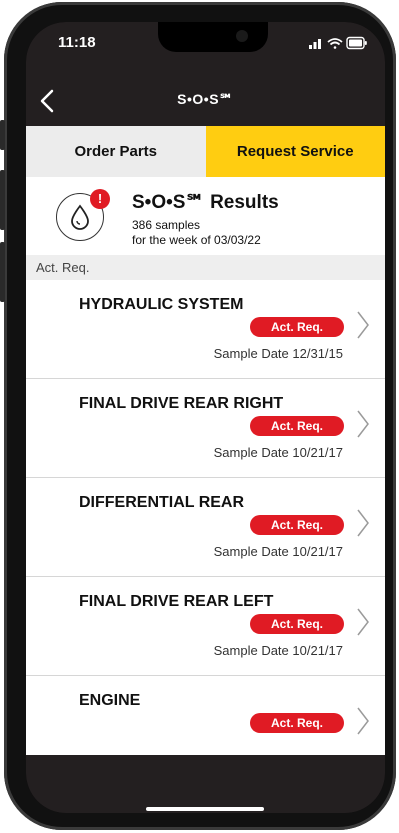 The image size is (399, 833). Describe the element at coordinates (2, 135) in the screenshot. I see `mute-switch` at that location.